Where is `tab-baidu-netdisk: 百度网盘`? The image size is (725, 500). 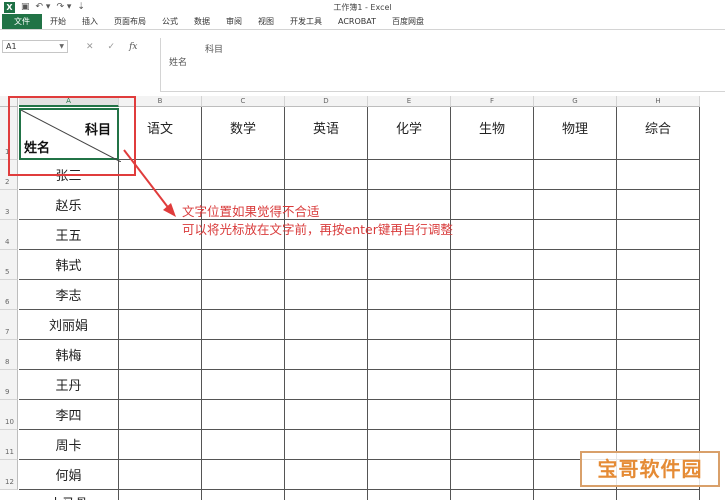
tab-baidu-netdisk: 百度网盘 is located at coordinates (408, 21).